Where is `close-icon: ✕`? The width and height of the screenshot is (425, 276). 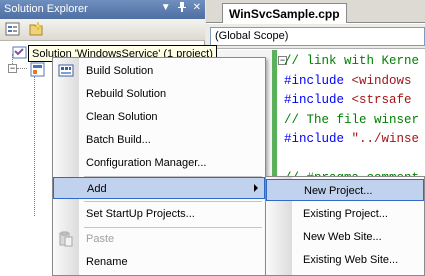 close-icon: ✕ is located at coordinates (197, 8).